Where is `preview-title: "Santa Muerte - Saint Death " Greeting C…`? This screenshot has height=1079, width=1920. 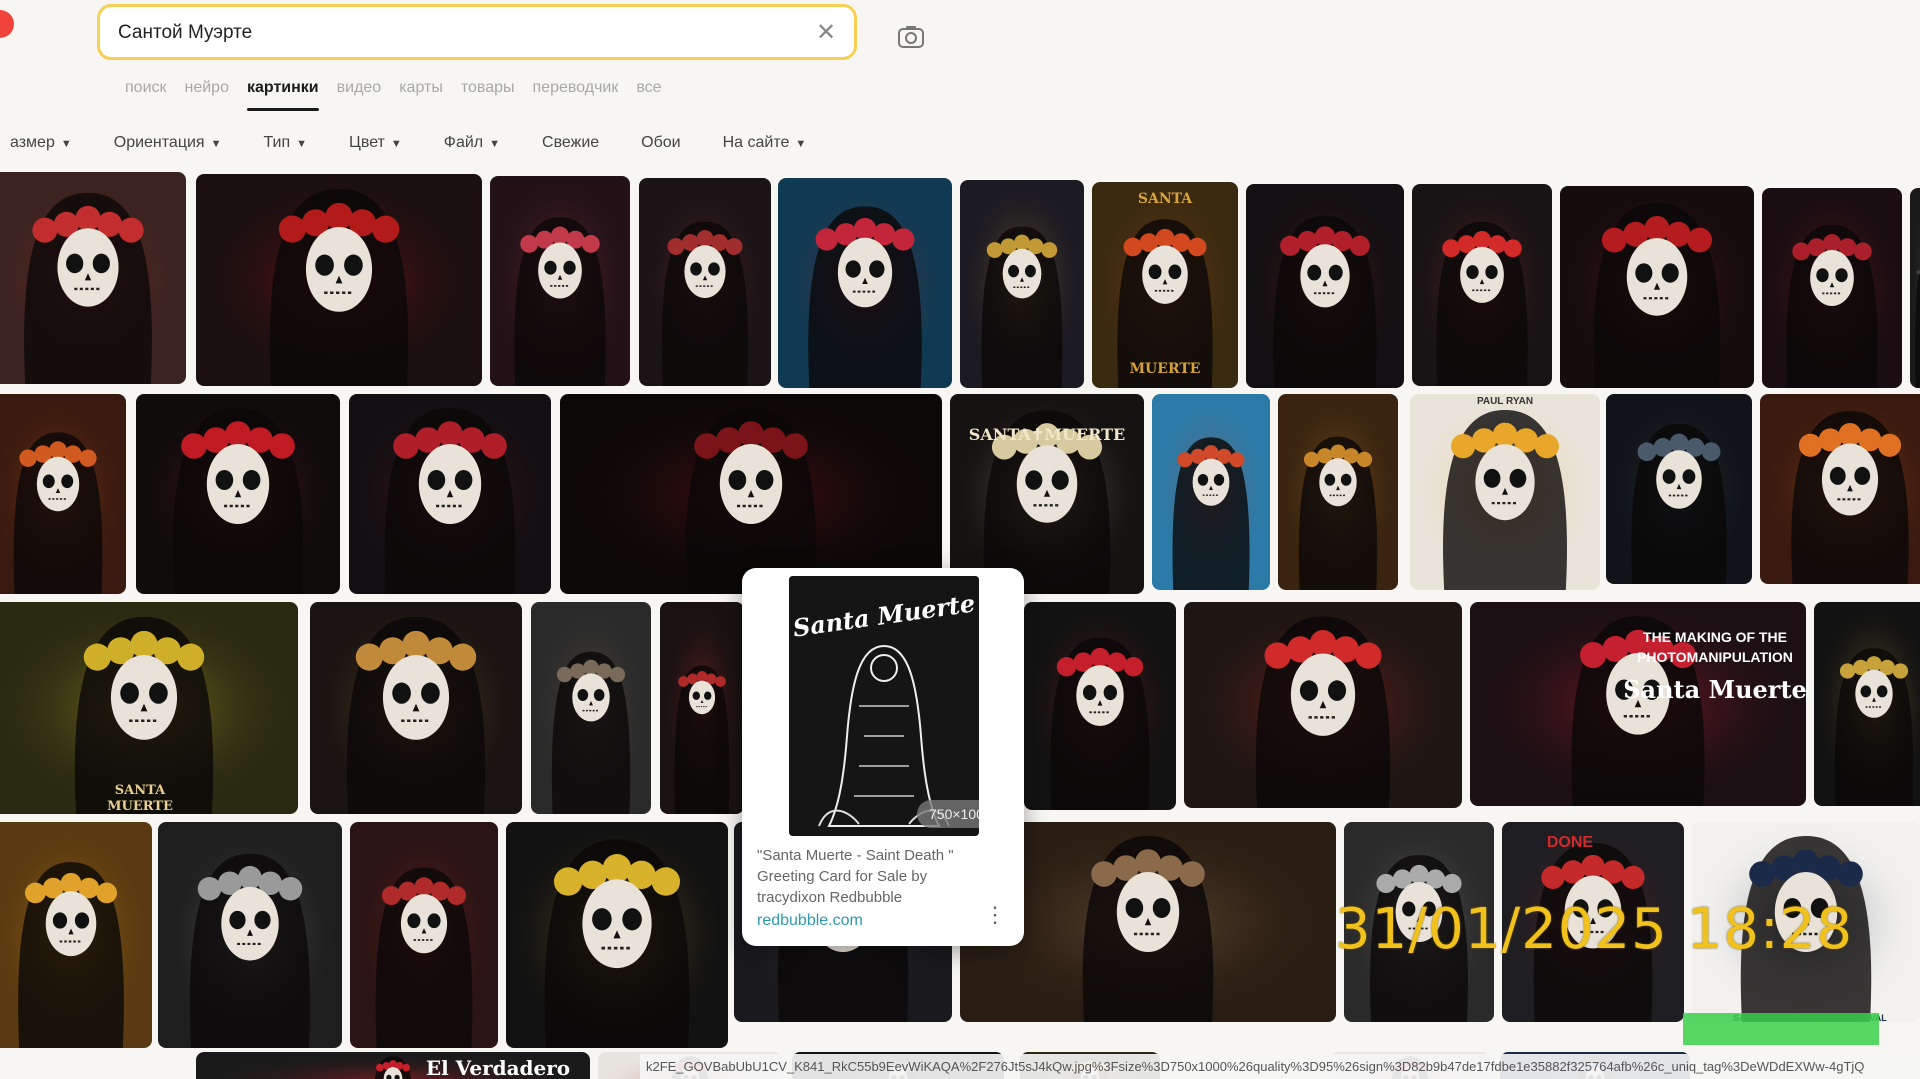
preview-title: "Santa Muerte - Saint Death " Greeting C… is located at coordinates (872, 876).